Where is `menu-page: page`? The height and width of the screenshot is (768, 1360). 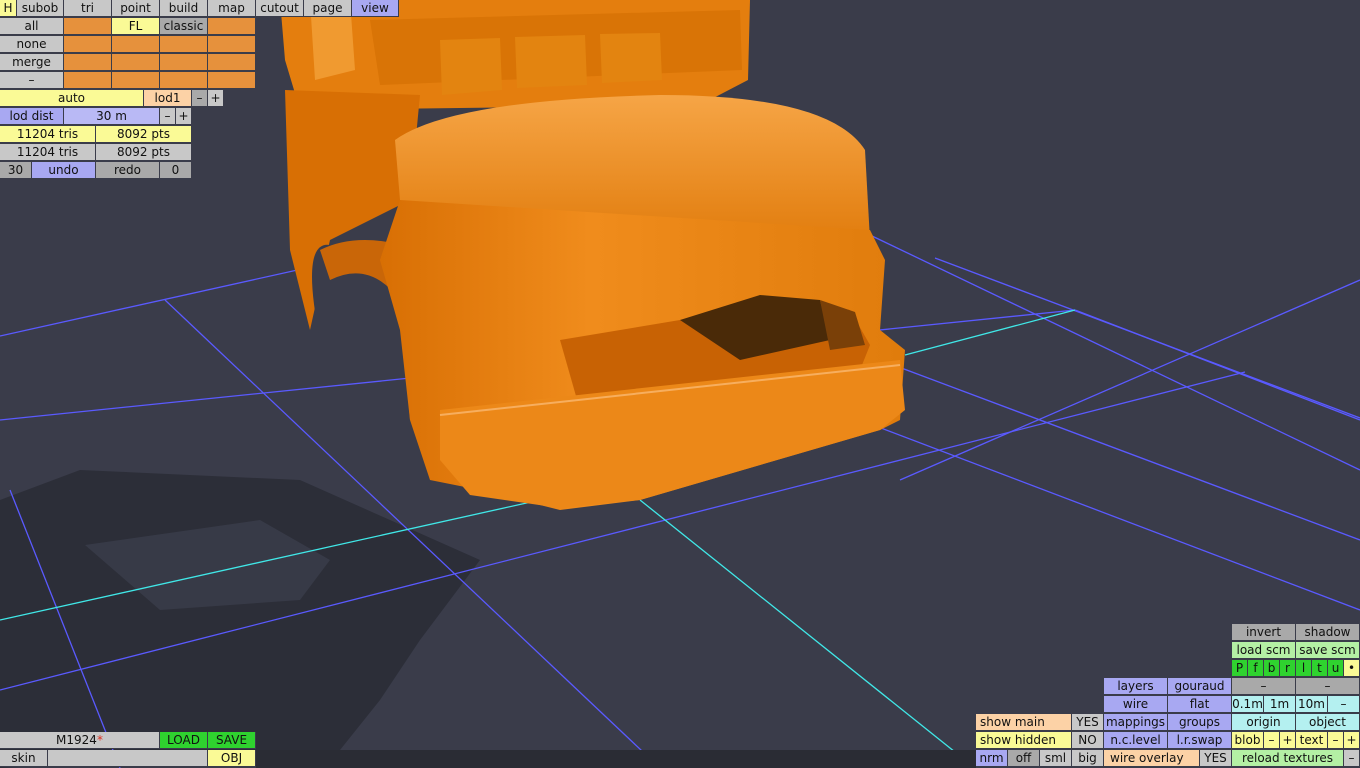 menu-page: page is located at coordinates (328, 8).